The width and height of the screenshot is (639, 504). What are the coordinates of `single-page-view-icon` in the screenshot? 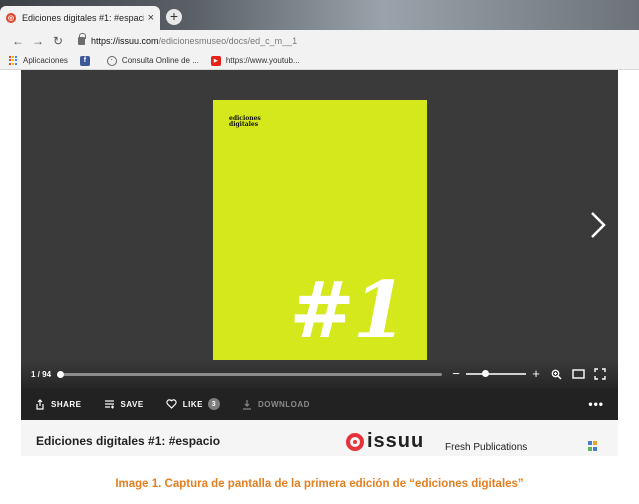 It's located at (578, 374).